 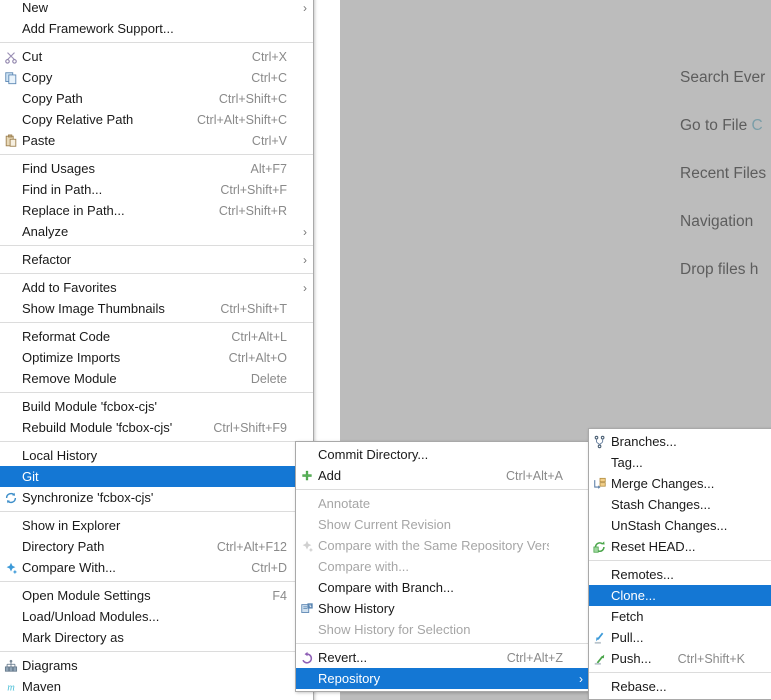 What do you see at coordinates (156, 378) in the screenshot?
I see `menu-item-remove-module: Remove Module Delete` at bounding box center [156, 378].